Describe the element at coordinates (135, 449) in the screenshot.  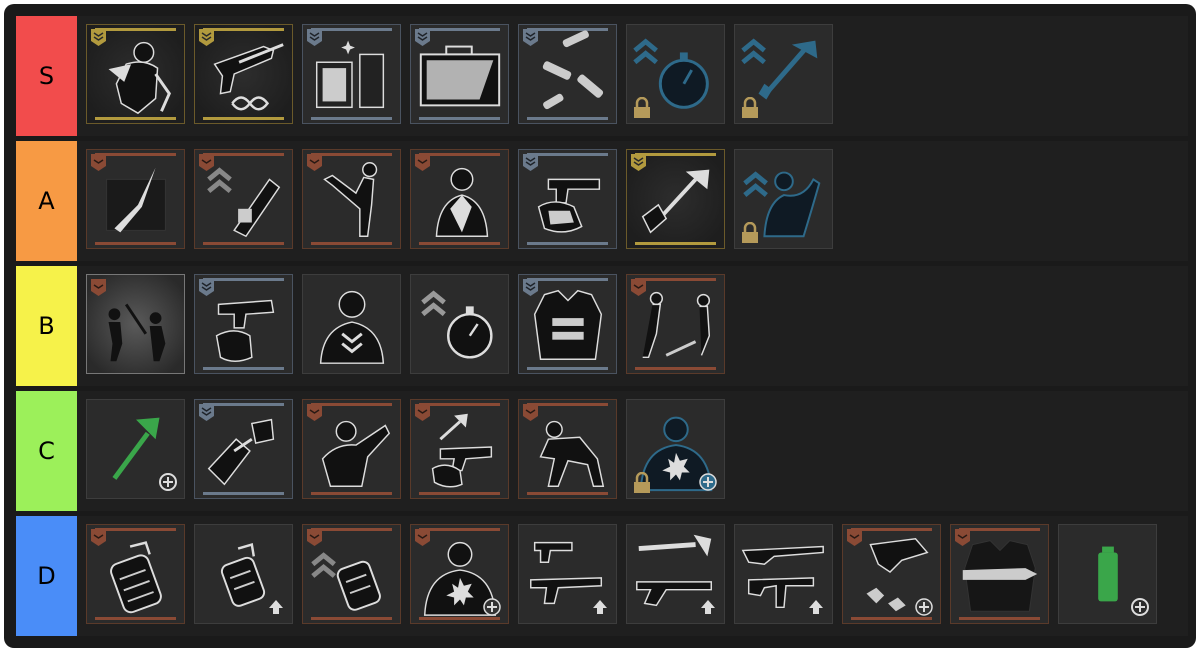
I see `item-green-hatchet-tile` at that location.